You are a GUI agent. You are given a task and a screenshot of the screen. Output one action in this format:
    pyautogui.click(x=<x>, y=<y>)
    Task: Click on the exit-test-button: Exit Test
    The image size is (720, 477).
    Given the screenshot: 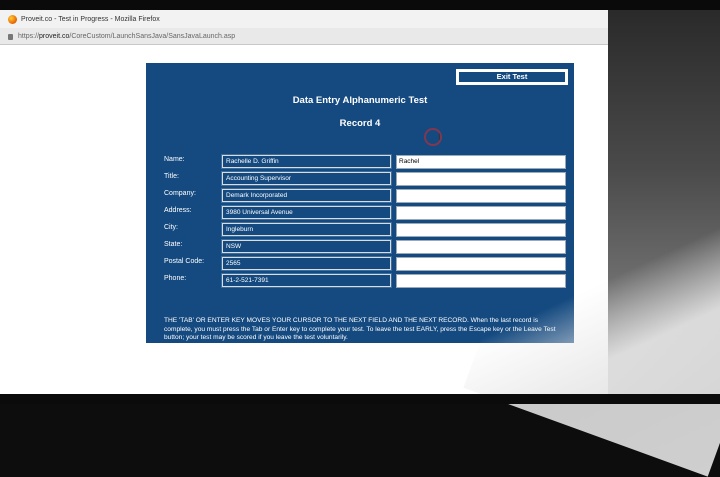 What is the action you would take?
    pyautogui.click(x=512, y=77)
    